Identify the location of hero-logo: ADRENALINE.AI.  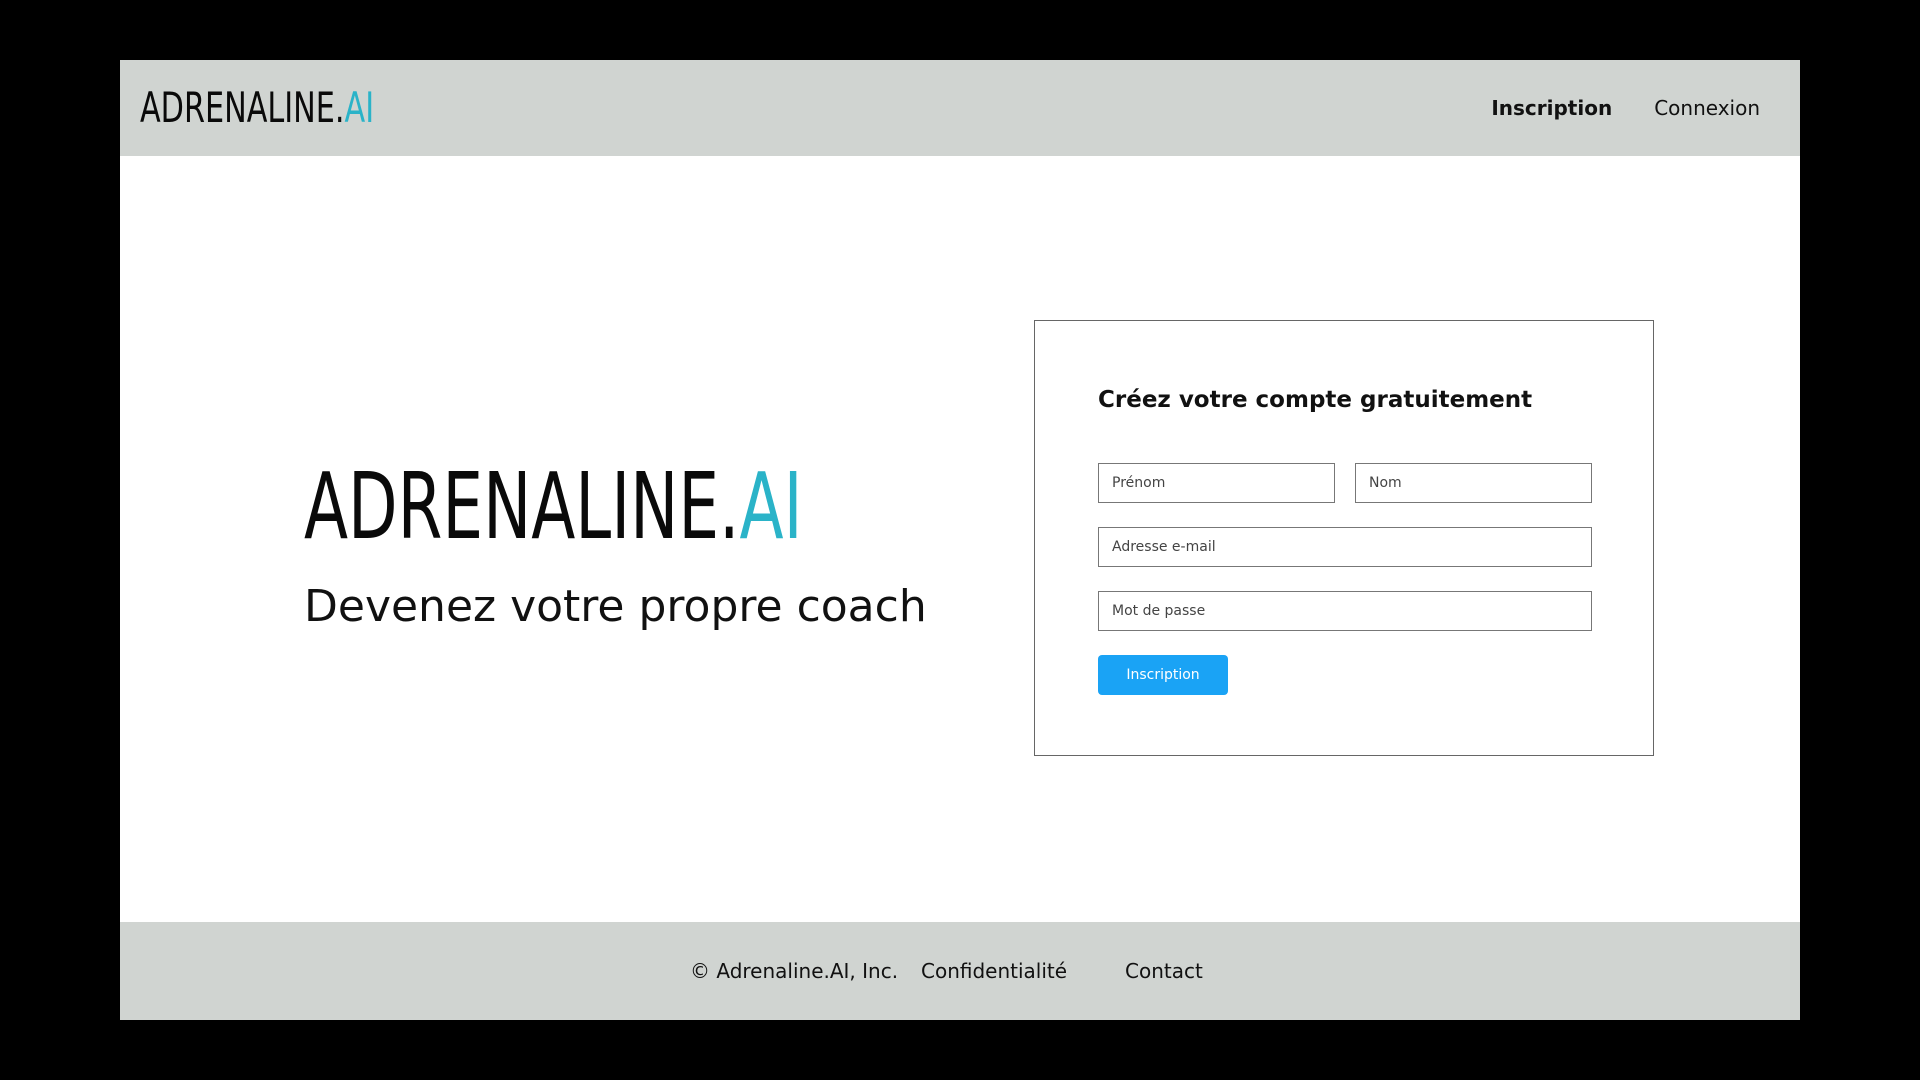
(553, 507).